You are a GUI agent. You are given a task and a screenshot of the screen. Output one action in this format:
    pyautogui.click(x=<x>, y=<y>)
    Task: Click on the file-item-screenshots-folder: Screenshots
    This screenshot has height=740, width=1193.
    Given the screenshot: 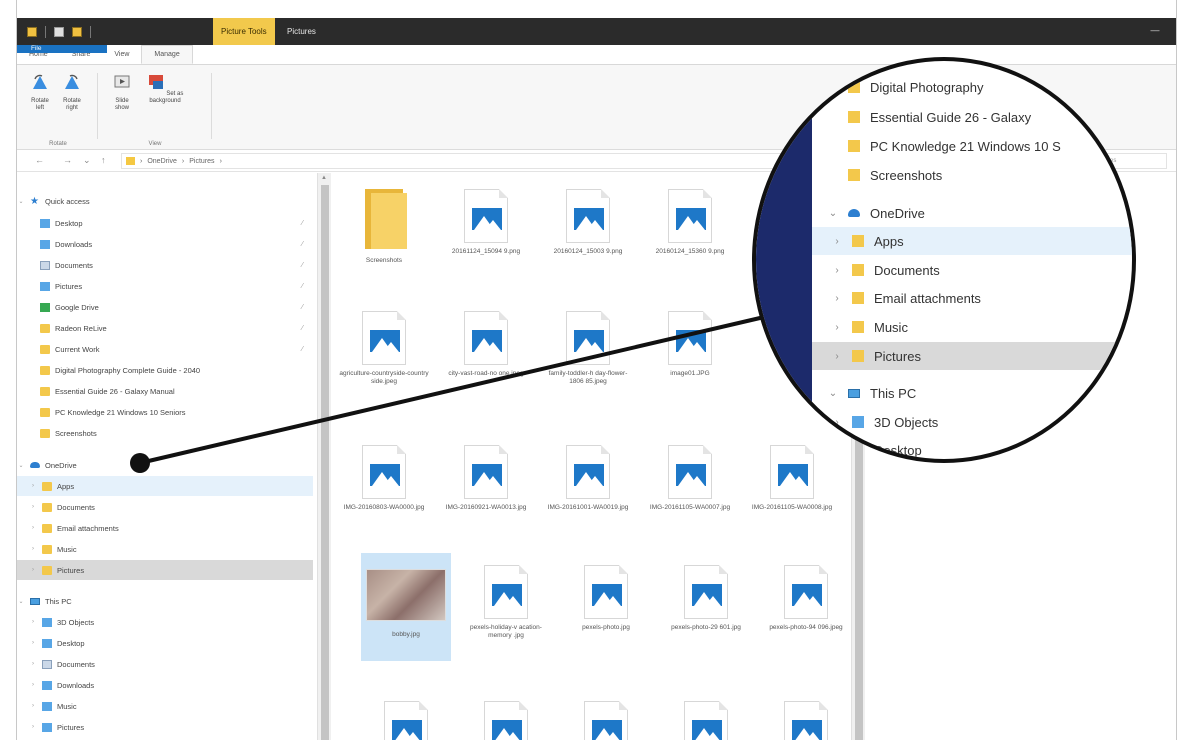 What is the action you would take?
    pyautogui.click(x=384, y=227)
    